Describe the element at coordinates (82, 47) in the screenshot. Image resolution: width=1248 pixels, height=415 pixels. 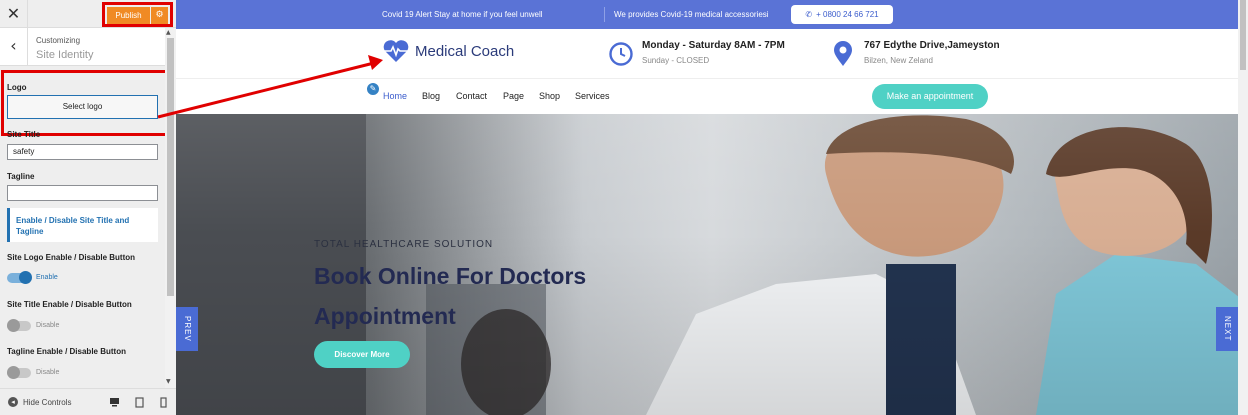
I see `section-title-bar: ‹ Customizing Site Identity` at that location.